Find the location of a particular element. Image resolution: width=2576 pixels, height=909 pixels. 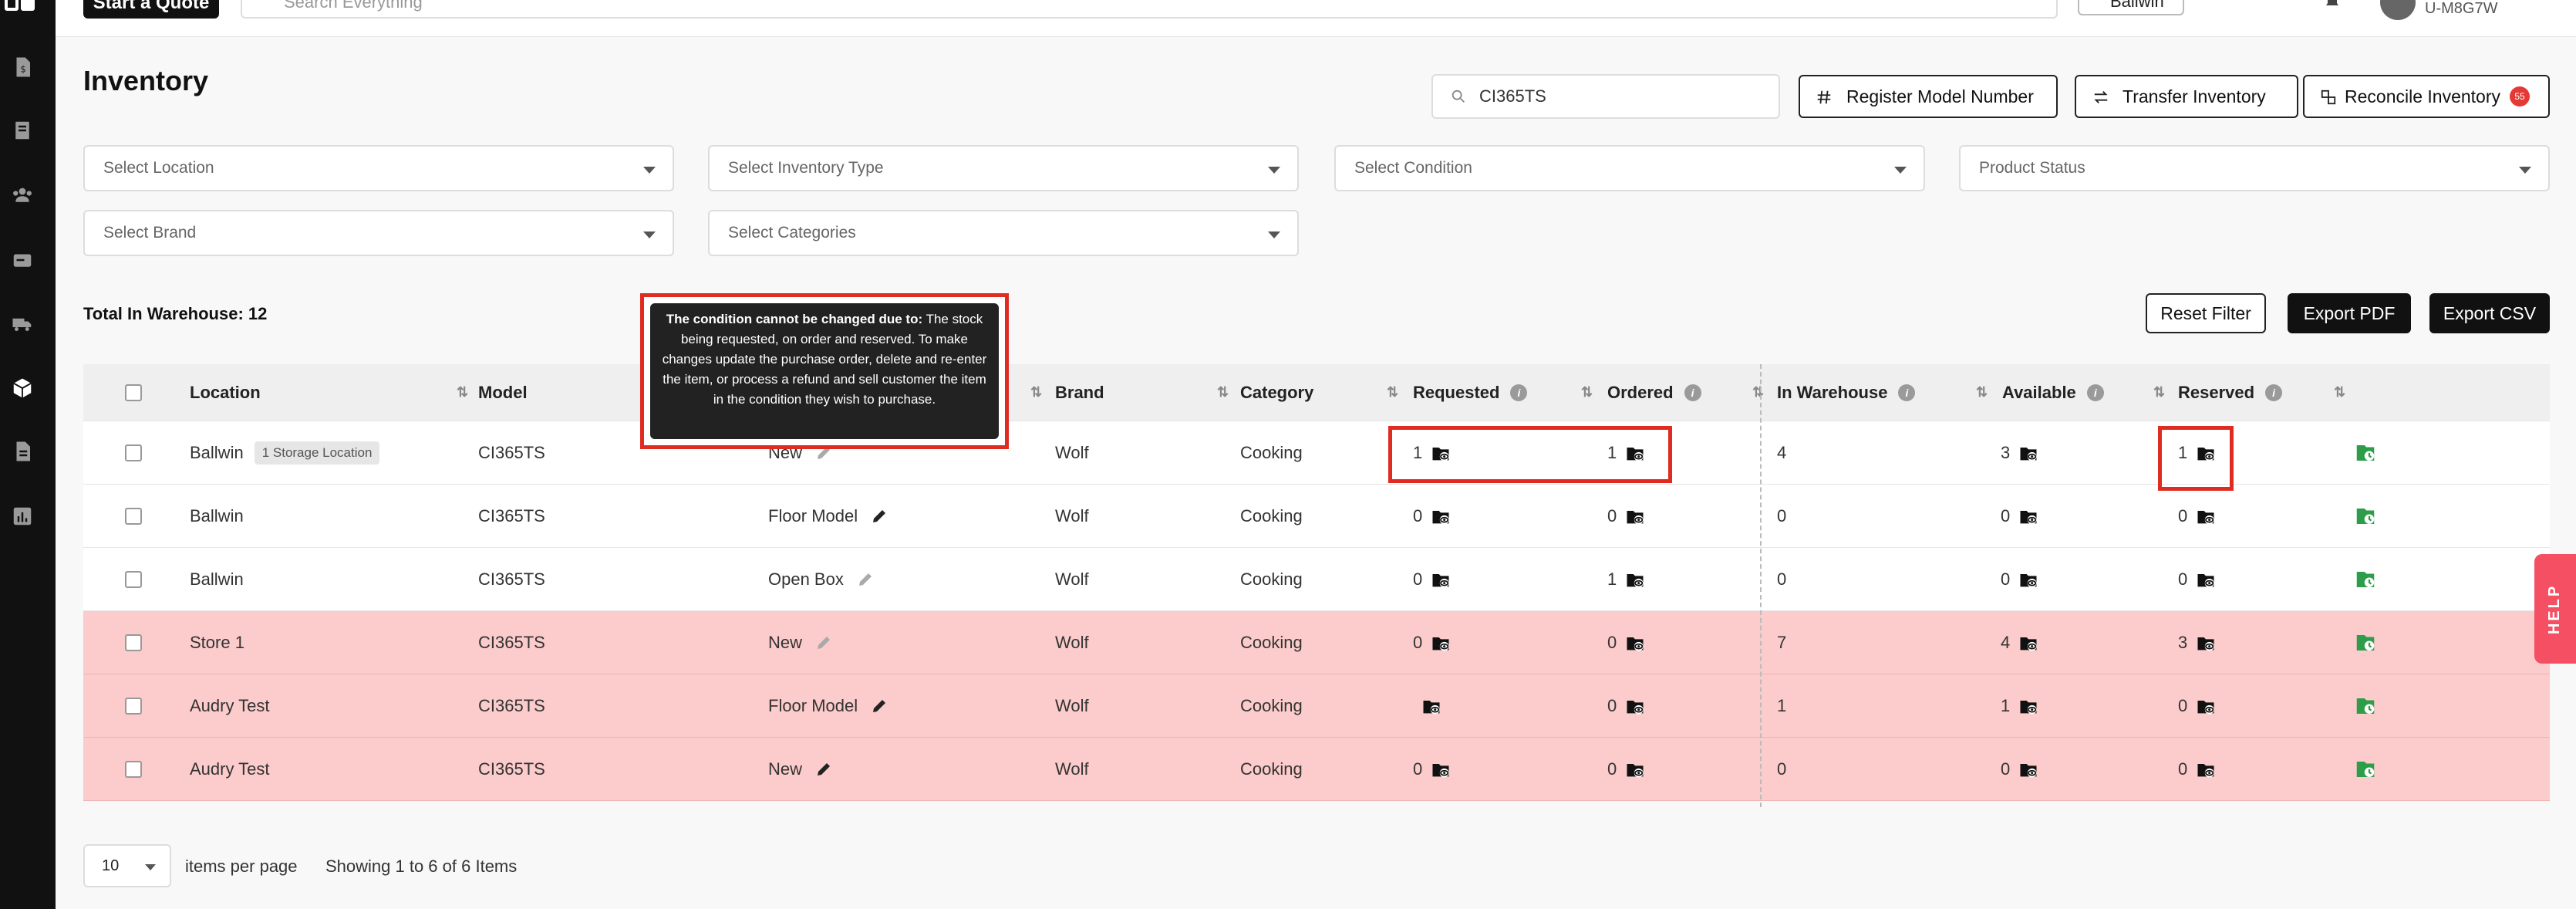

ordered-value: 1 is located at coordinates (1612, 579).